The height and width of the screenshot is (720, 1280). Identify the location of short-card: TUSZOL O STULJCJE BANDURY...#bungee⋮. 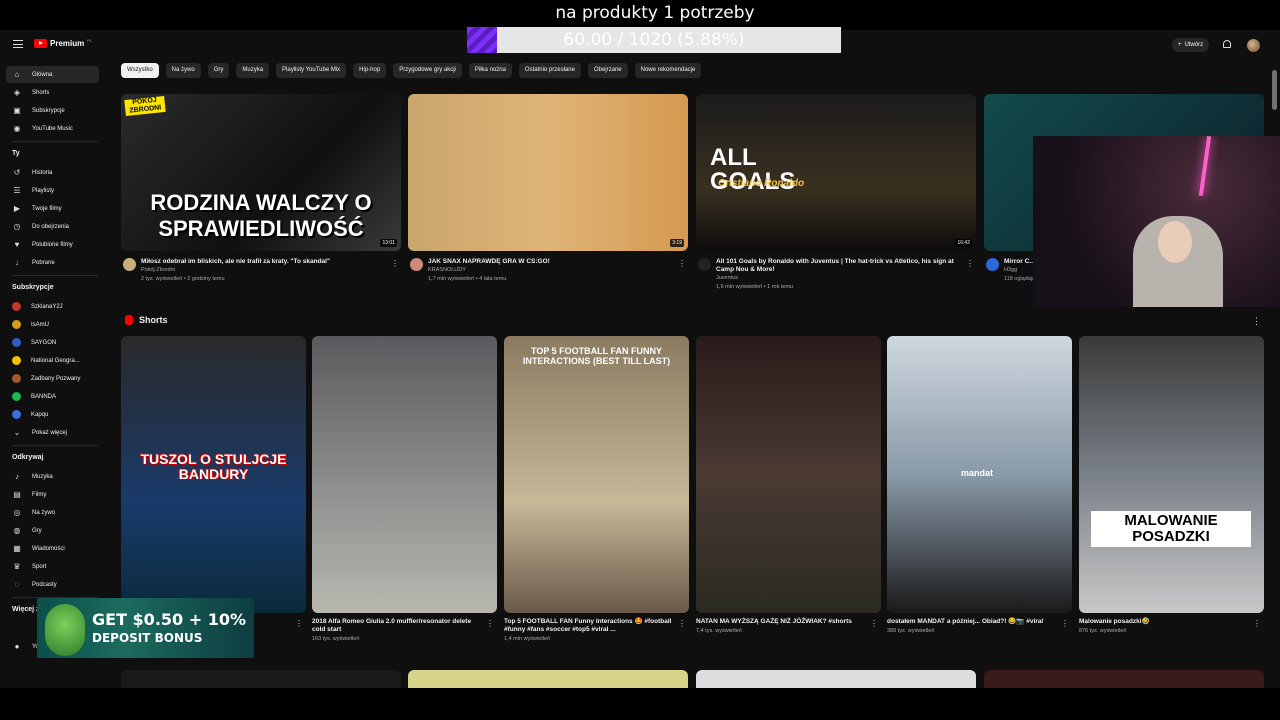
(213, 482).